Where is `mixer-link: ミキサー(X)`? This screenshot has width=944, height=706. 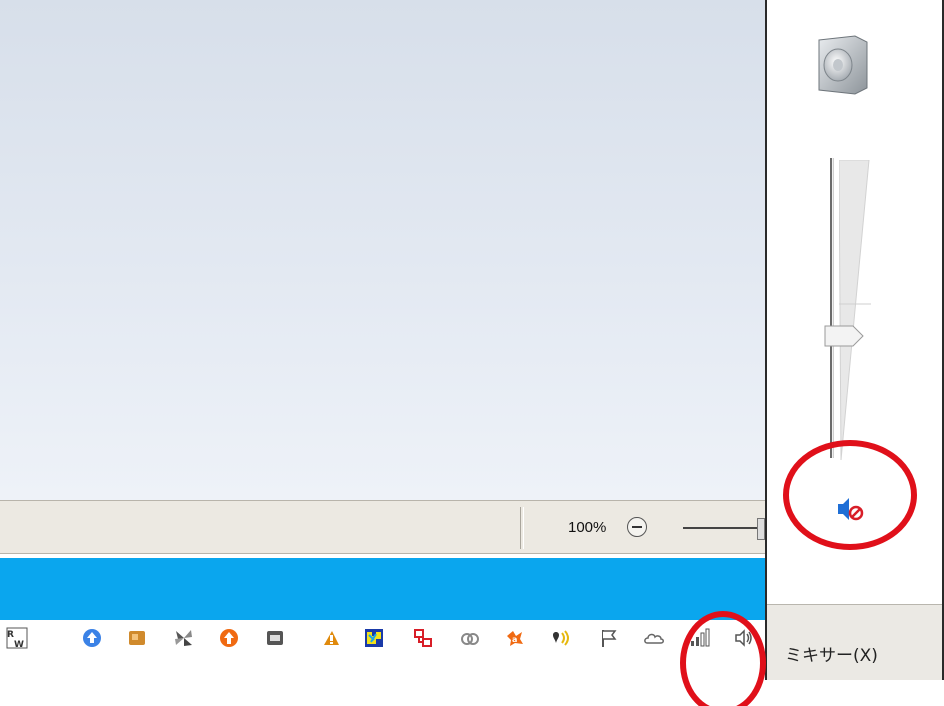 mixer-link: ミキサー(X) is located at coordinates (831, 653).